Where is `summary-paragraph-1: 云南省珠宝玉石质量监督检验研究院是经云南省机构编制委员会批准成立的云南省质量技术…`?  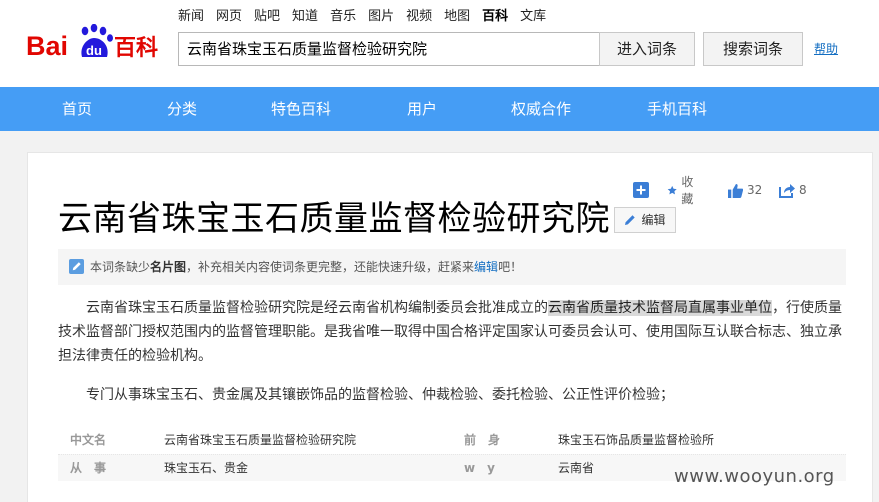 summary-paragraph-1: 云南省珠宝玉石质量监督检验研究院是经云南省机构编制委员会批准成立的云南省质量技术… is located at coordinates (452, 332).